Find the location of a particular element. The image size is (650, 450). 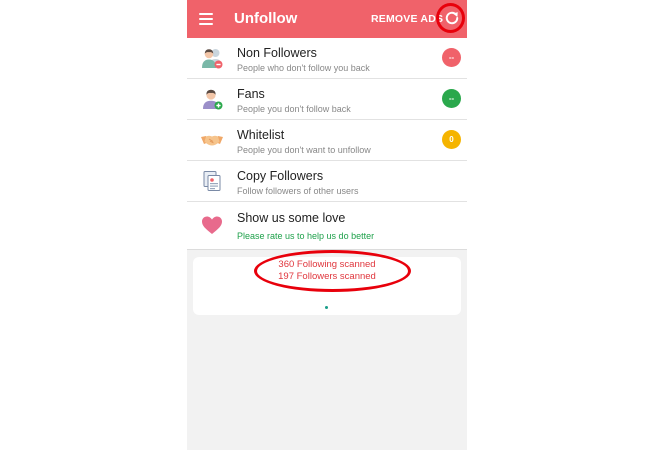

menu-item-subtitle: Follow followers of other users is located at coordinates (298, 191).